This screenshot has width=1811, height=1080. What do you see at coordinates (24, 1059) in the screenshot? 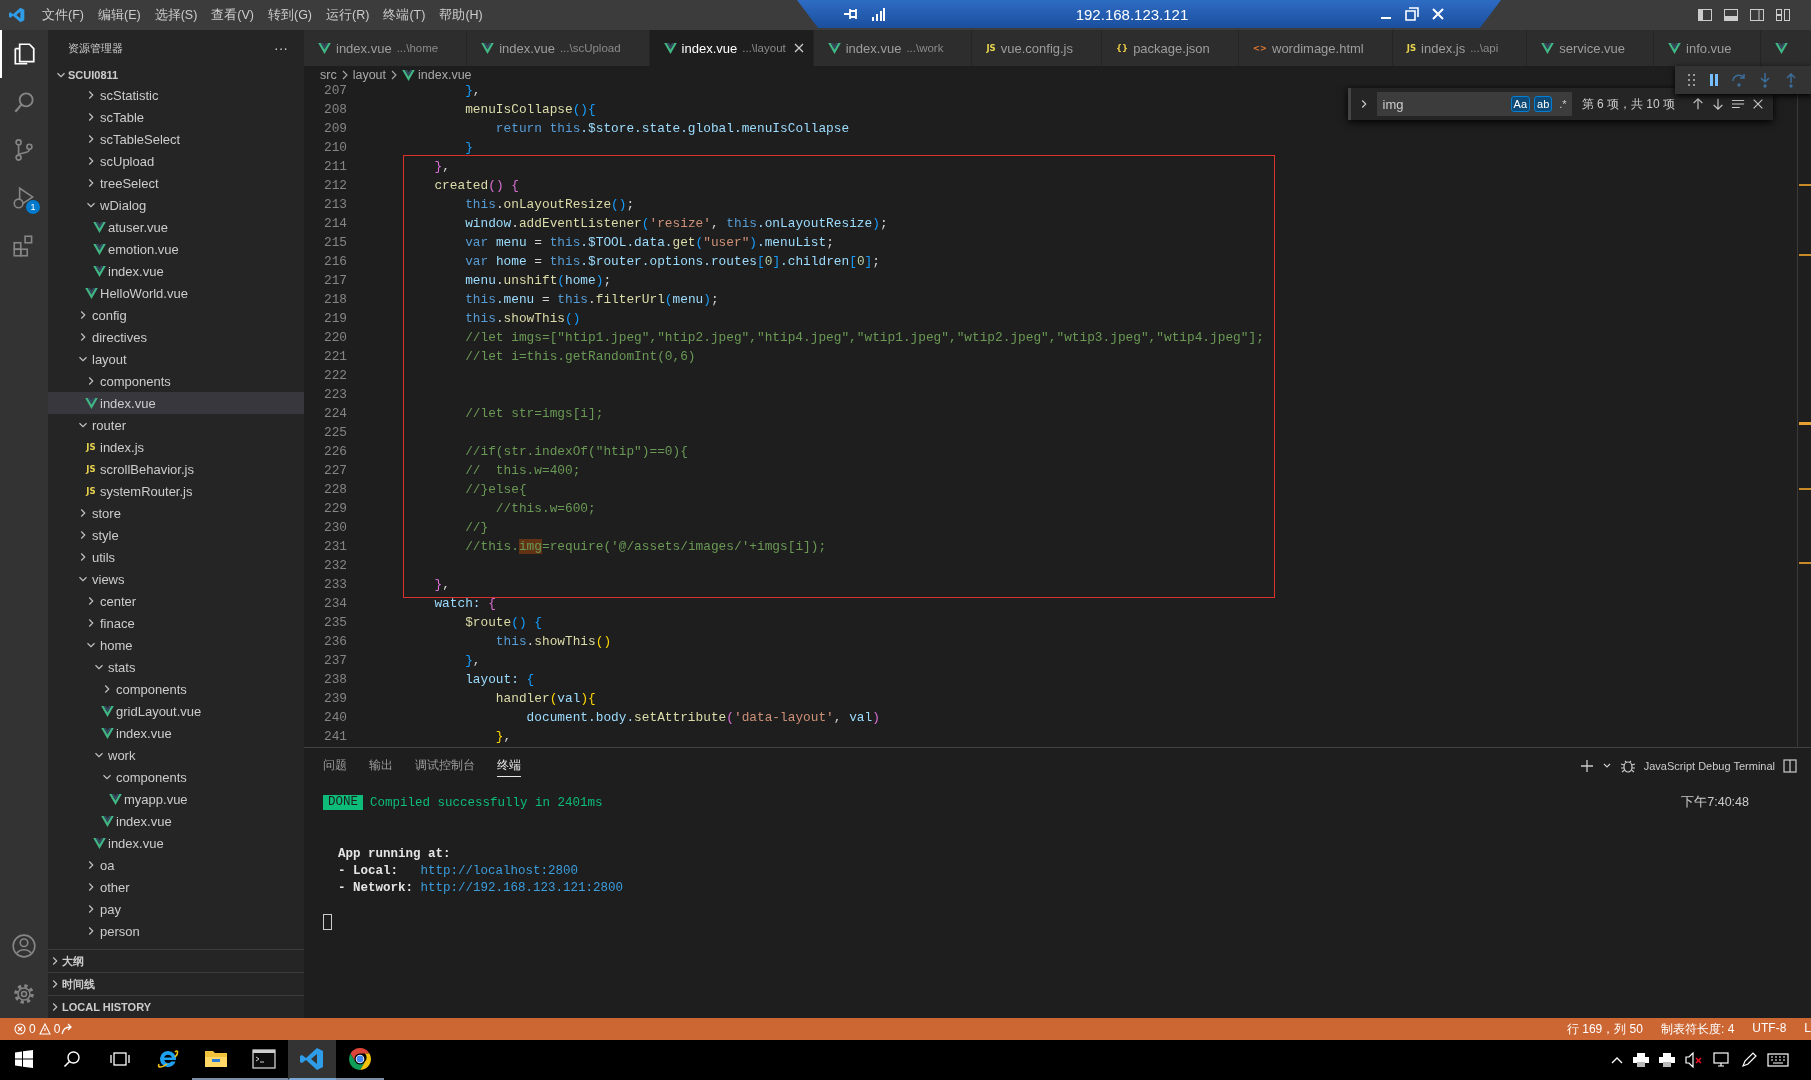
I see `windows-logo-icon` at bounding box center [24, 1059].